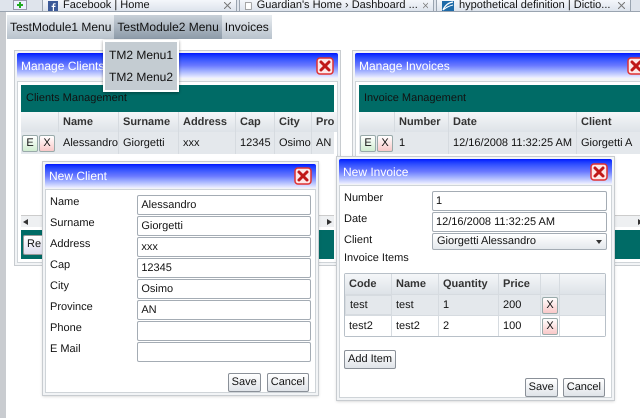 The height and width of the screenshot is (418, 640). I want to click on table-cell: Osimo, so click(293, 143).